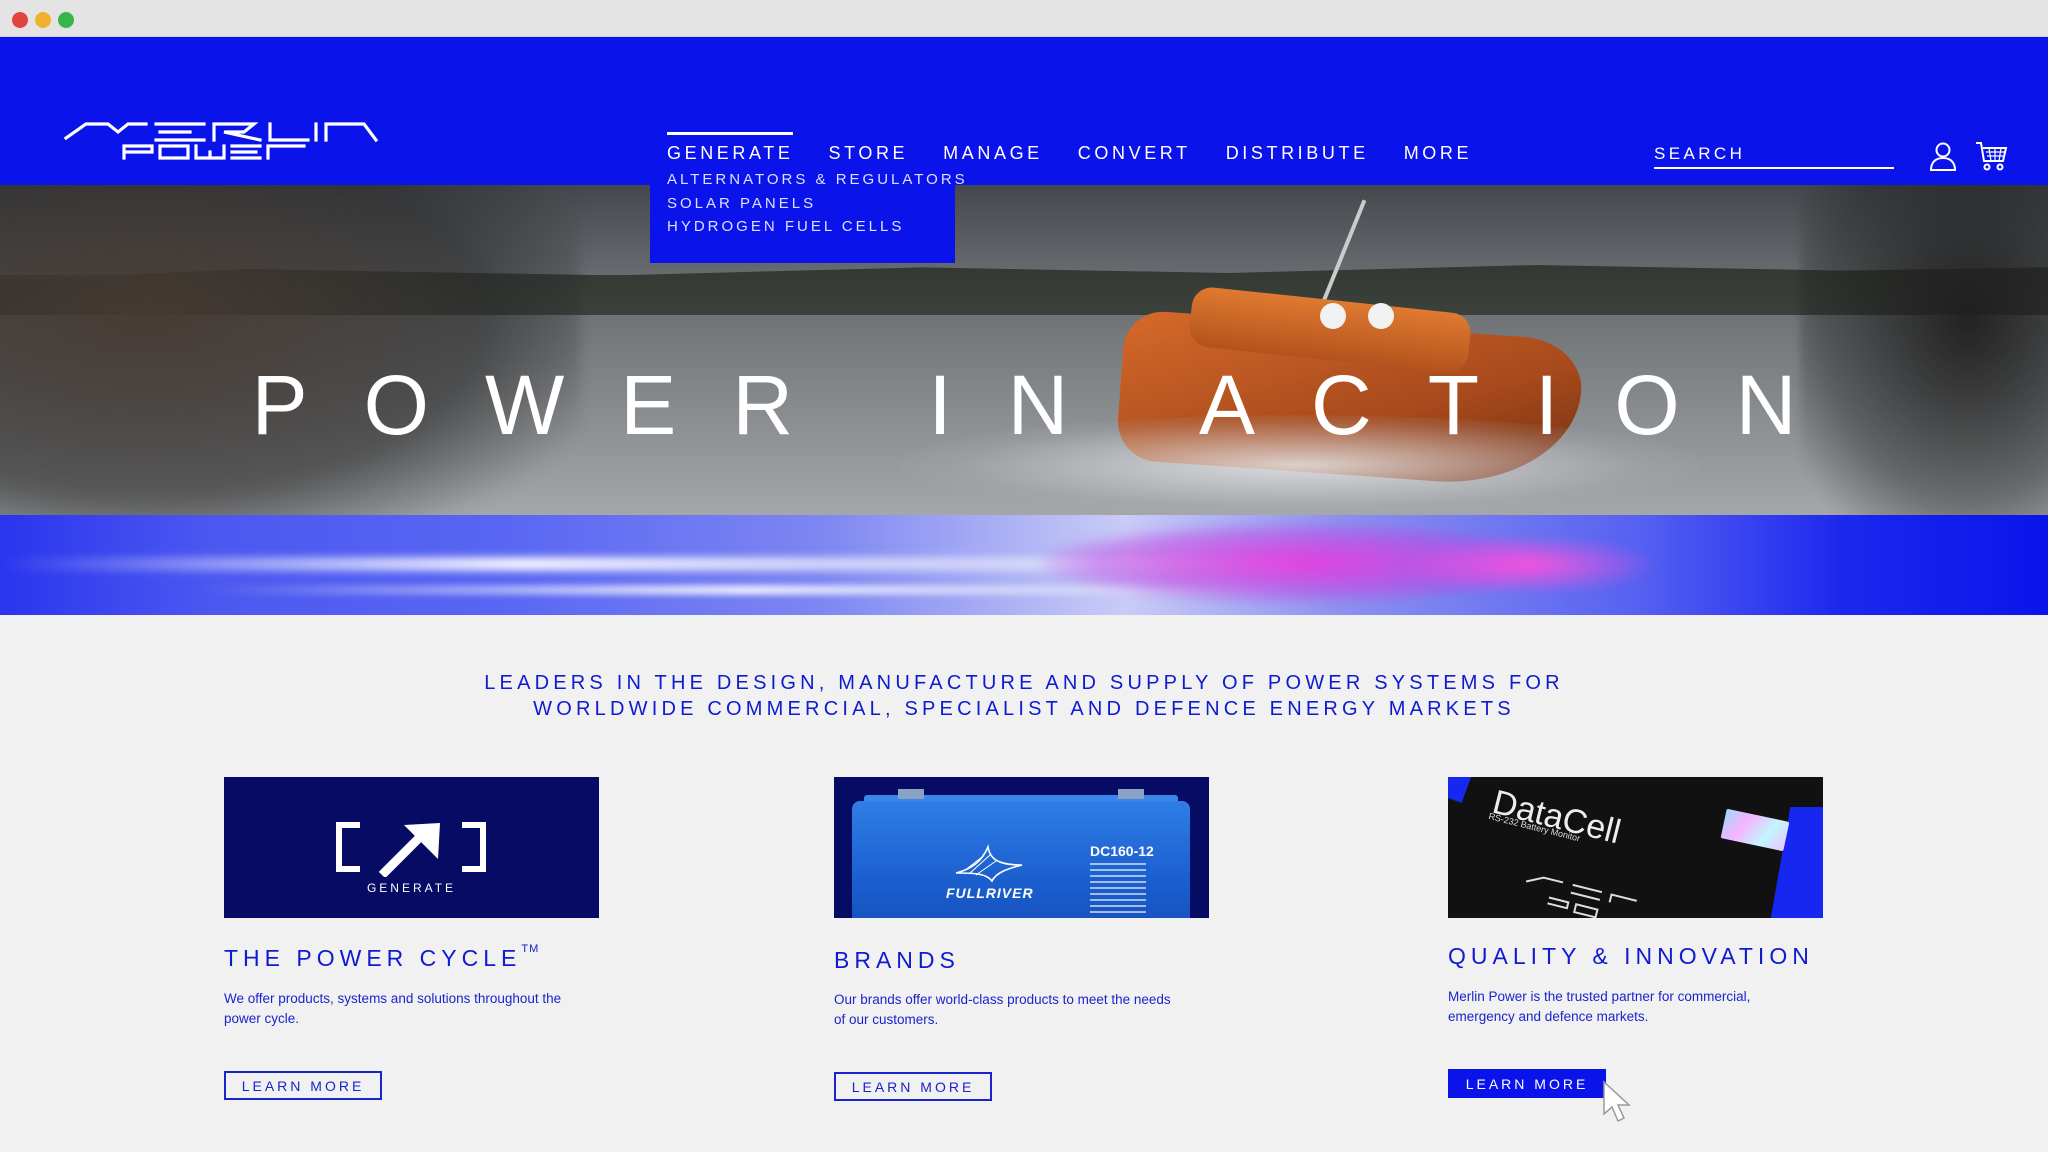 The width and height of the screenshot is (2048, 1152). Describe the element at coordinates (990, 893) in the screenshot. I see `battery-brand-label: FULLRIVER` at that location.